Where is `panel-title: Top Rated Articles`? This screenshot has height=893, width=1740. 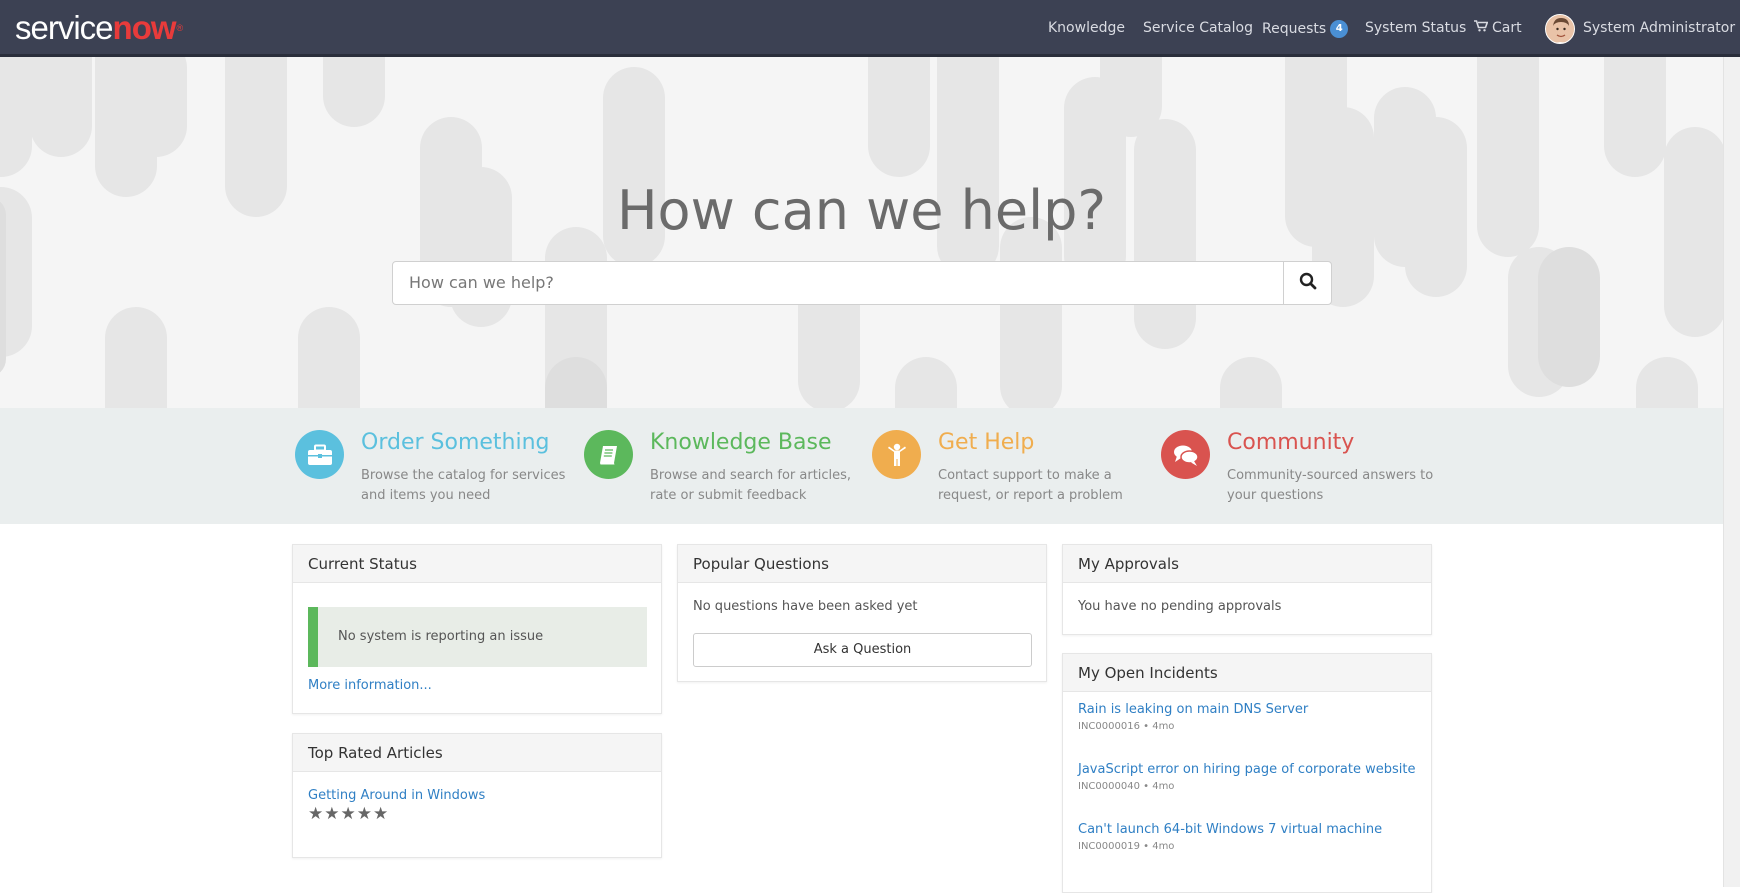 panel-title: Top Rated Articles is located at coordinates (477, 753).